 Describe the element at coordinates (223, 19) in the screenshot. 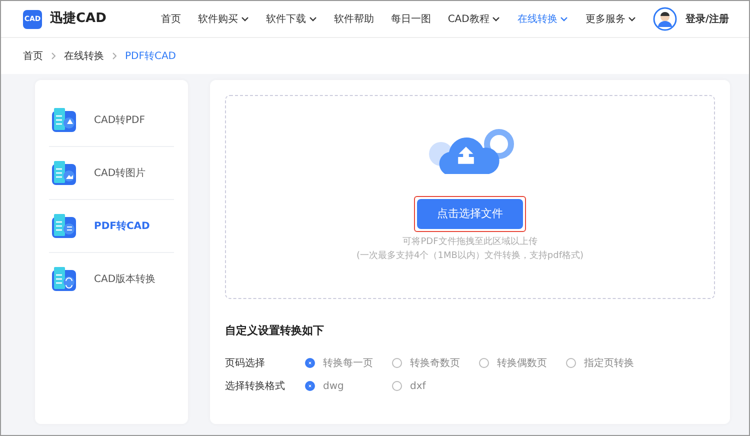

I see `nav-link: 软件购买` at that location.